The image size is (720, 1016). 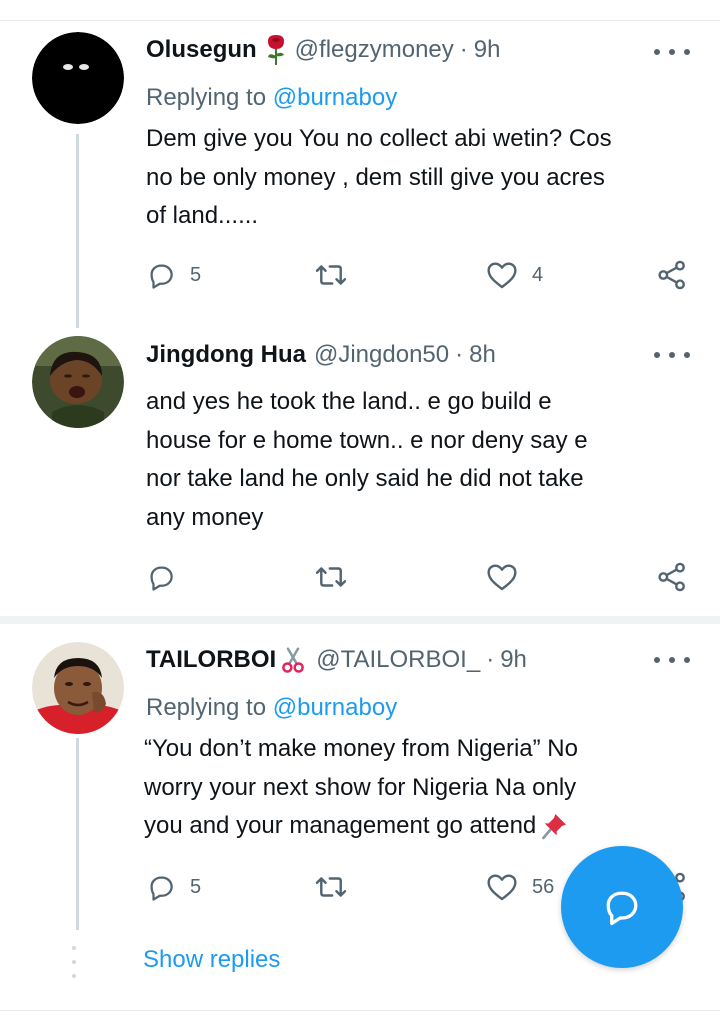 What do you see at coordinates (211, 660) in the screenshot?
I see `display-name: TAILORBOI` at bounding box center [211, 660].